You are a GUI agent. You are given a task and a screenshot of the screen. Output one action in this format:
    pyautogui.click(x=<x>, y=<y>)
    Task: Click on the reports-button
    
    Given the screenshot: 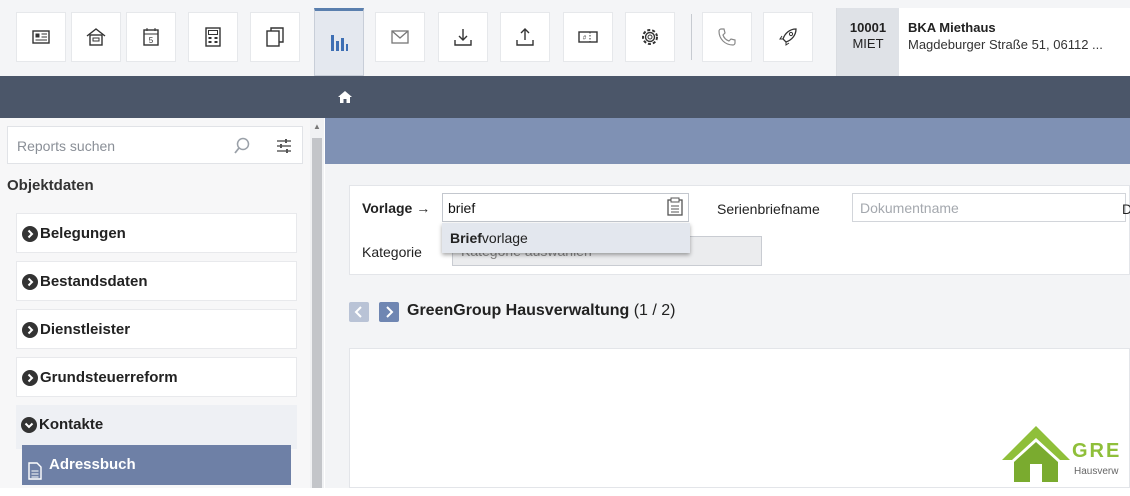 What is the action you would take?
    pyautogui.click(x=339, y=42)
    